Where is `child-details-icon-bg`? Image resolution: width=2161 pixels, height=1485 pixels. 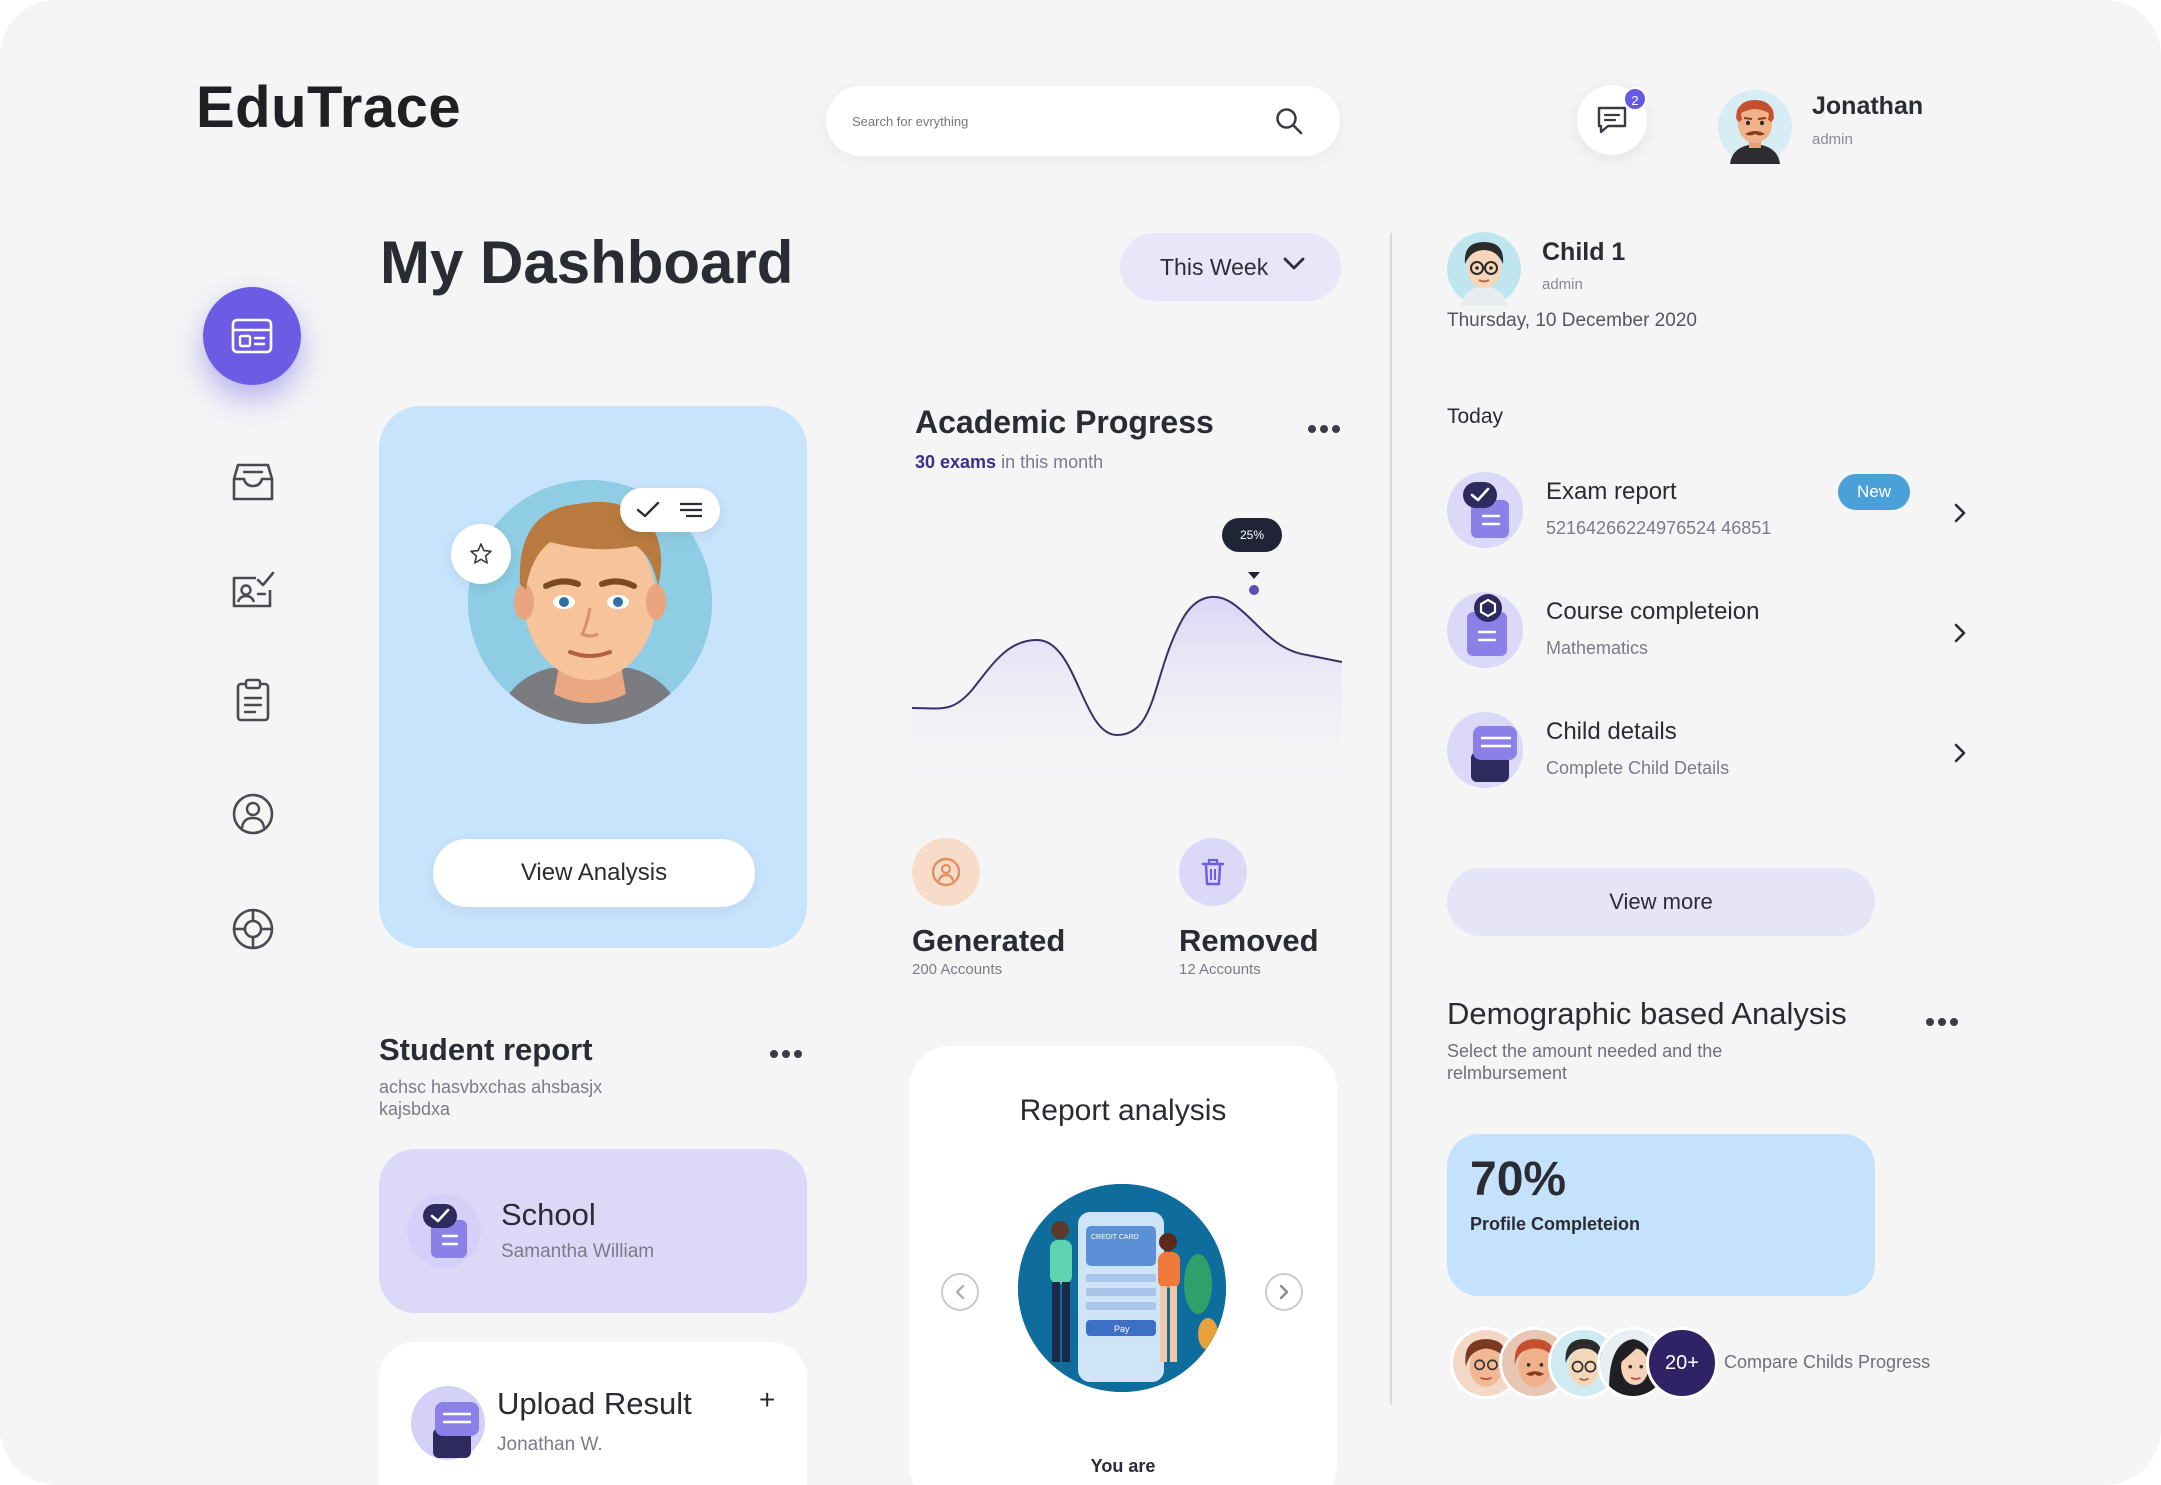
child-details-icon-bg is located at coordinates (1485, 750).